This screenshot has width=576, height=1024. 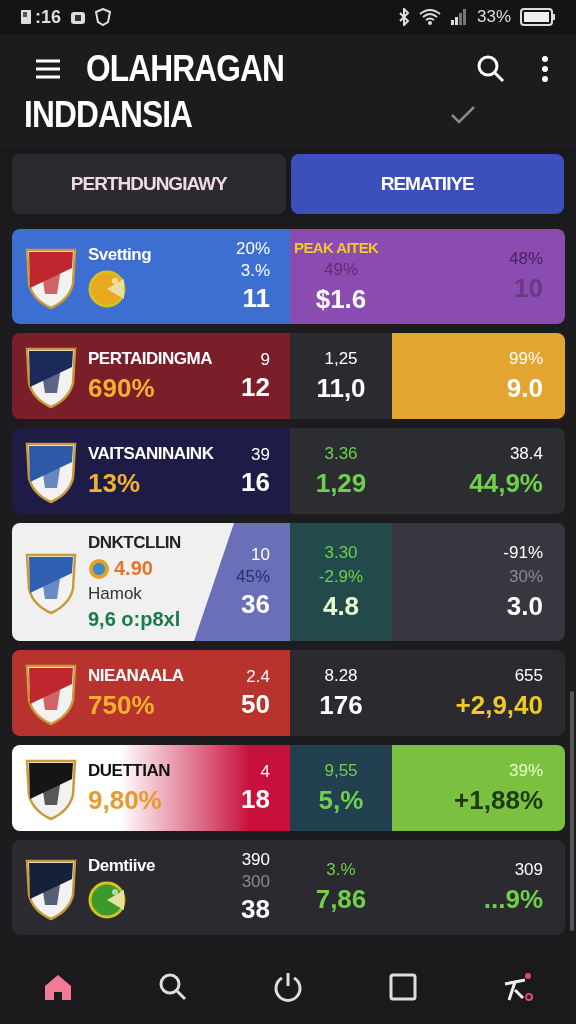 What do you see at coordinates (252, 576) in the screenshot?
I see `stat-value: 45%` at bounding box center [252, 576].